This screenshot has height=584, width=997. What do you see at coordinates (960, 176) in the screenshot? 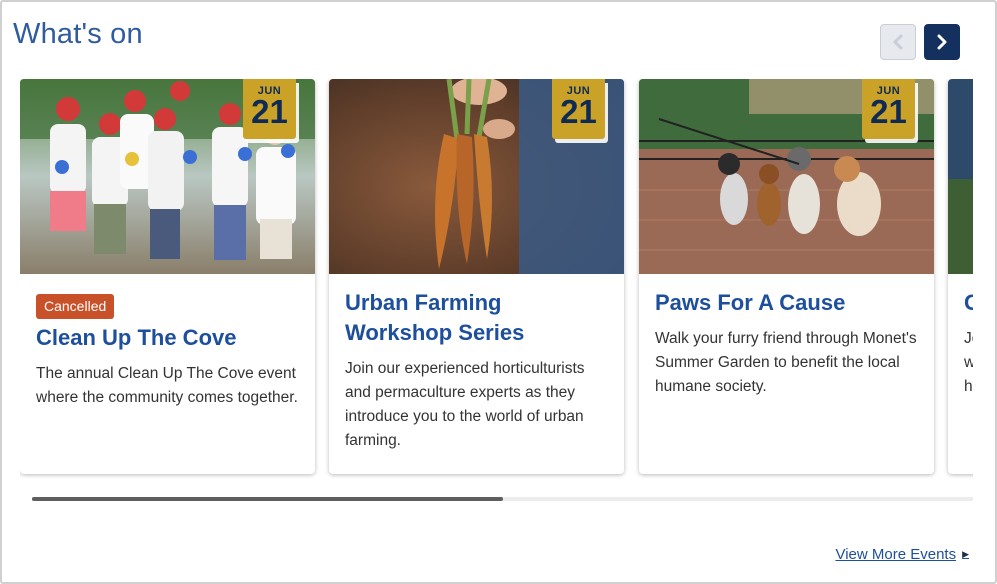
I see `partial-photo` at bounding box center [960, 176].